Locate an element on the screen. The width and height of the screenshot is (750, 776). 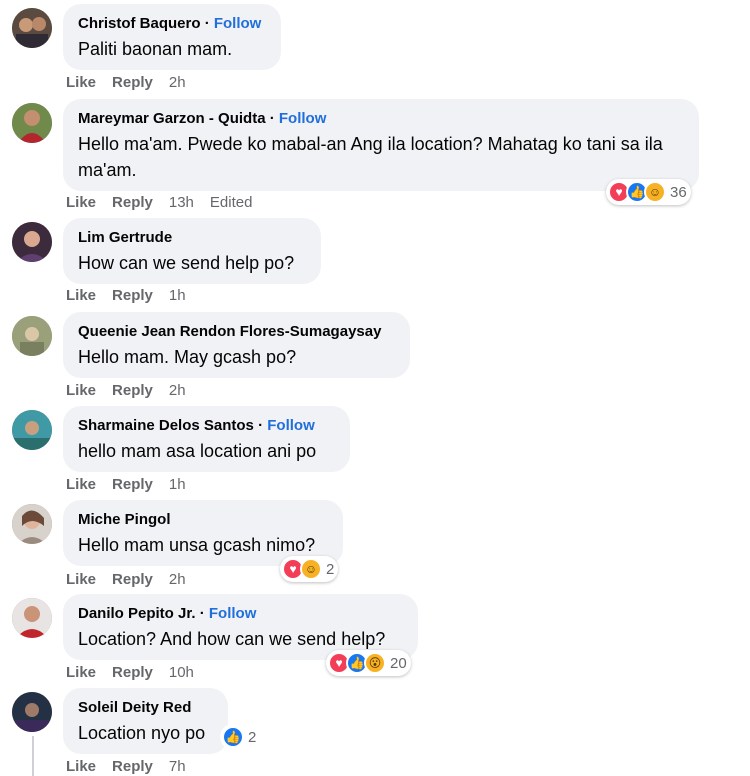
timestamp: 10h is located at coordinates (181, 673).